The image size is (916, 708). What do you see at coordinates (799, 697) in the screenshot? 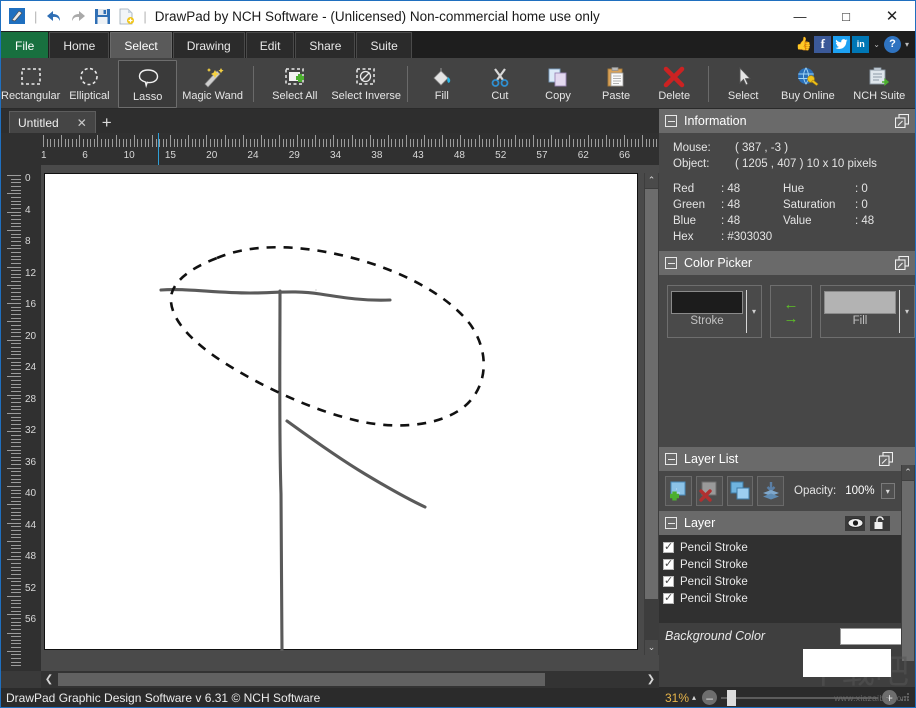
I see `zoom-slider` at bounding box center [799, 697].